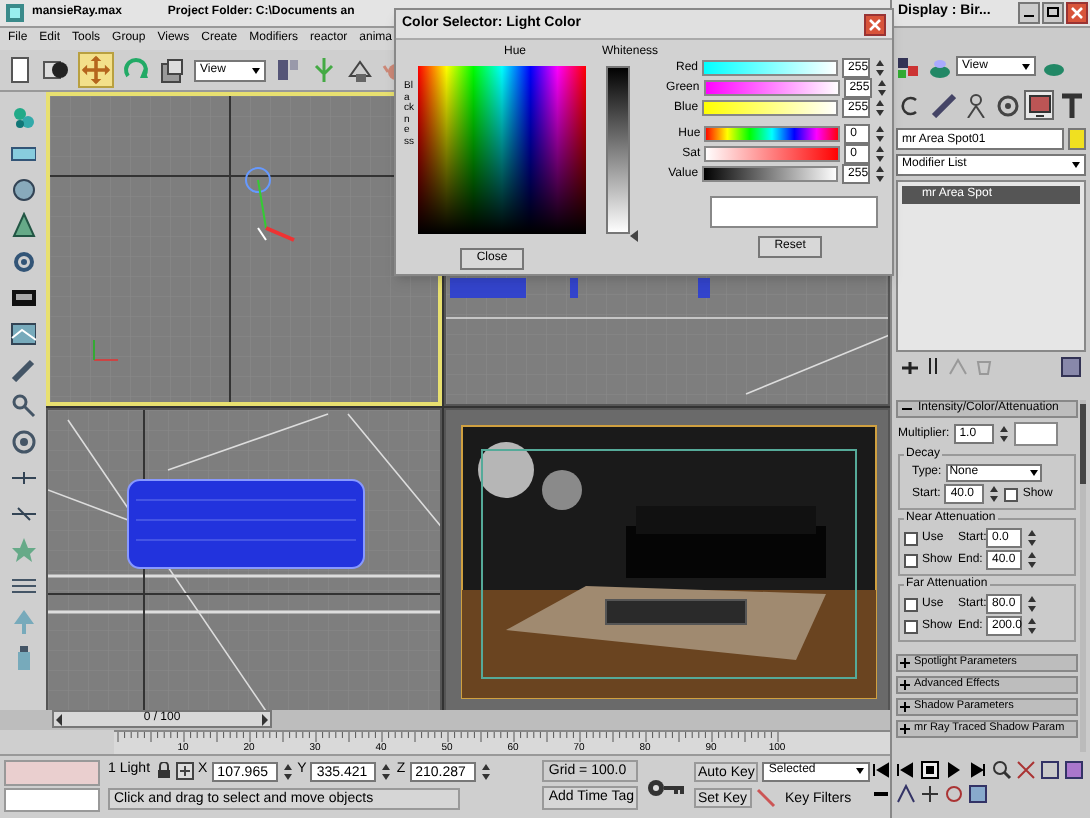  I want to click on viewport, so click(244, 560).